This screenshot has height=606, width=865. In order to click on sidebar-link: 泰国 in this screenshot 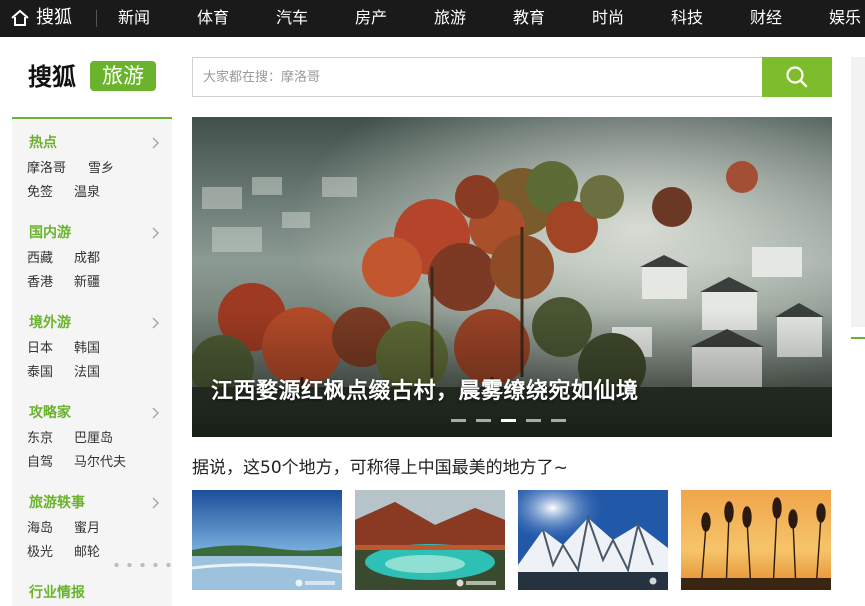, I will do `click(40, 373)`.